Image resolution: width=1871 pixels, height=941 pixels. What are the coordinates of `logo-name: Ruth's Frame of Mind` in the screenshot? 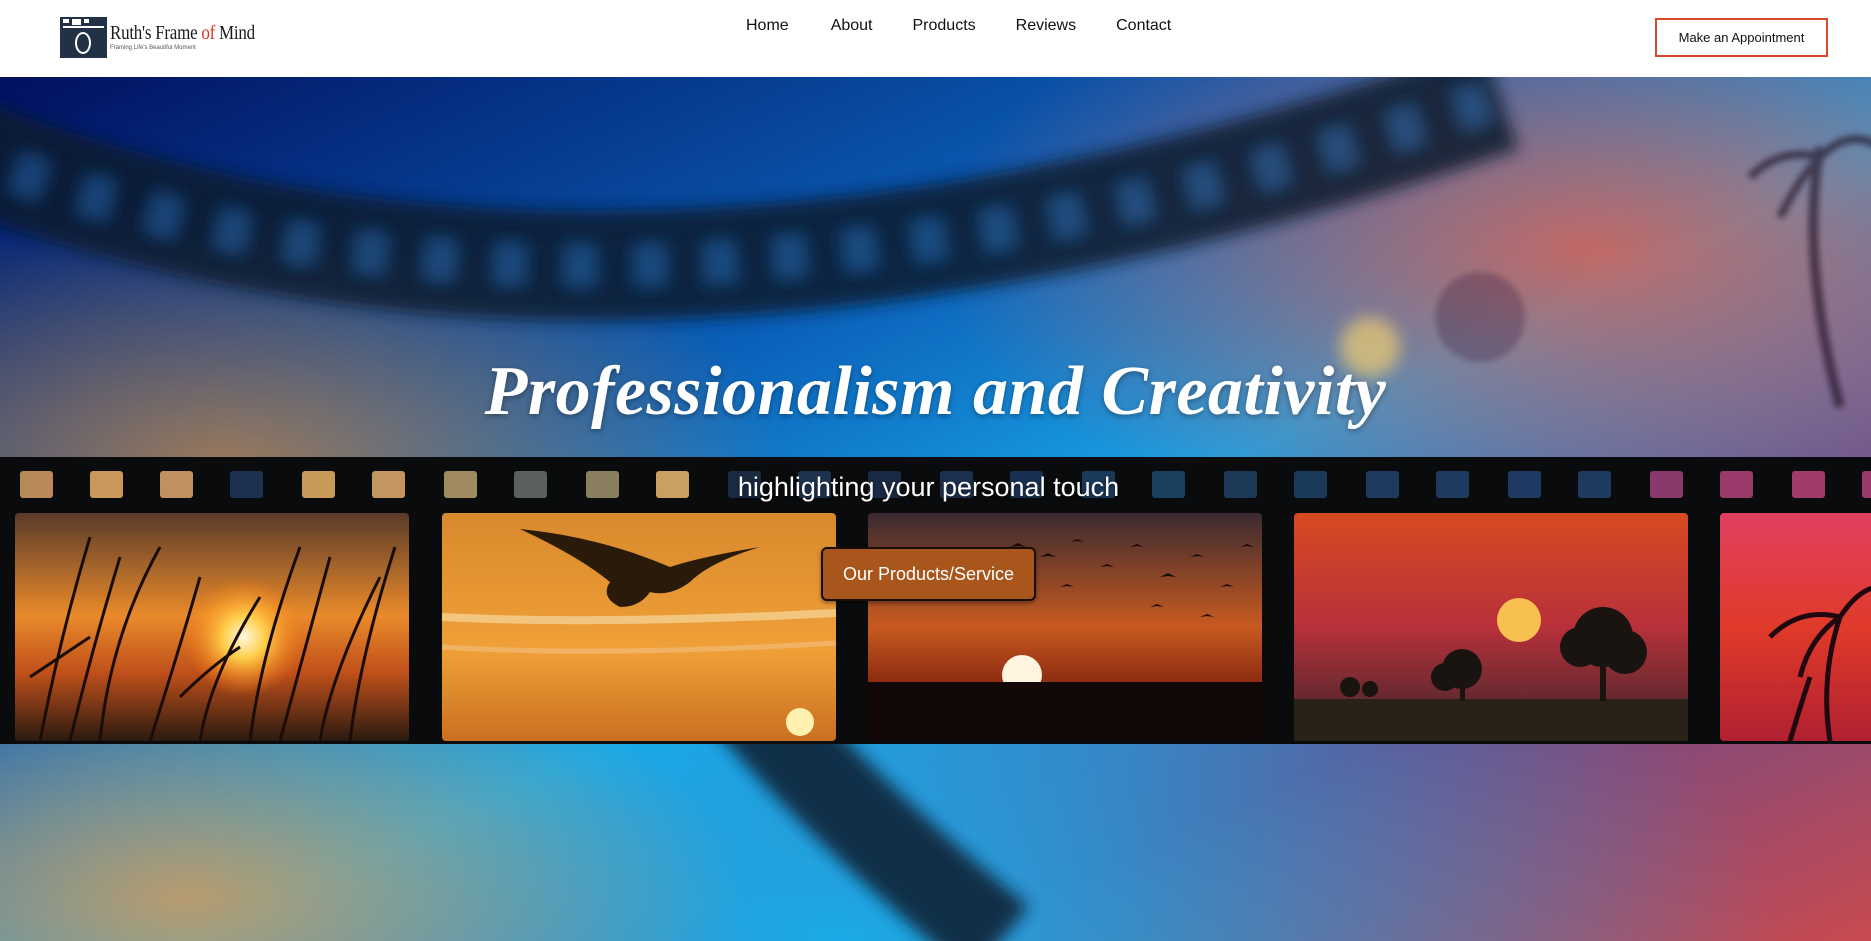 It's located at (182, 33).